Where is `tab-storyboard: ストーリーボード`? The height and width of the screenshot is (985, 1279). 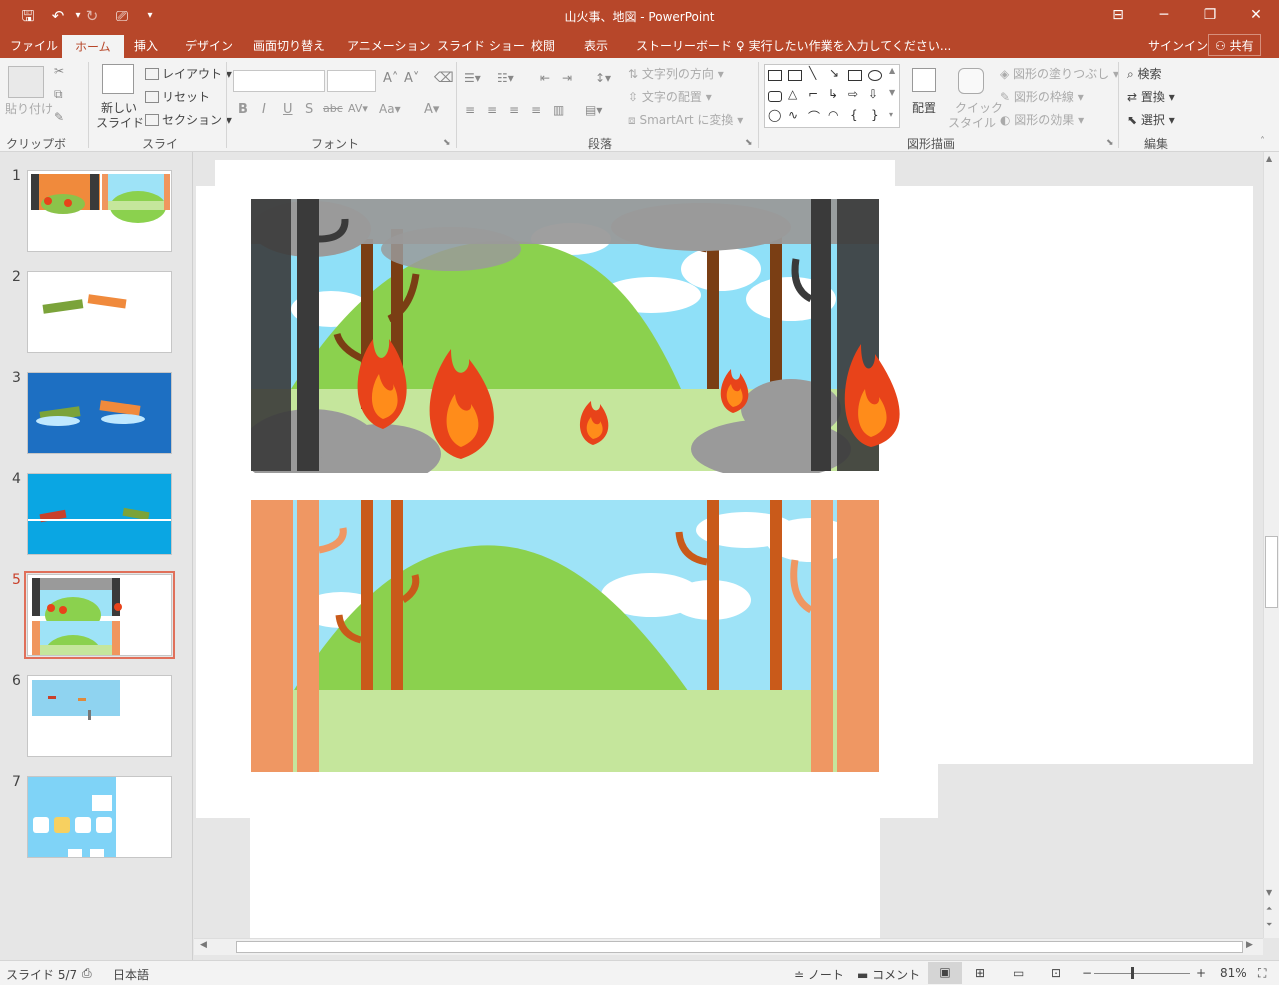
tab-storyboard: ストーリーボード is located at coordinates (684, 45).